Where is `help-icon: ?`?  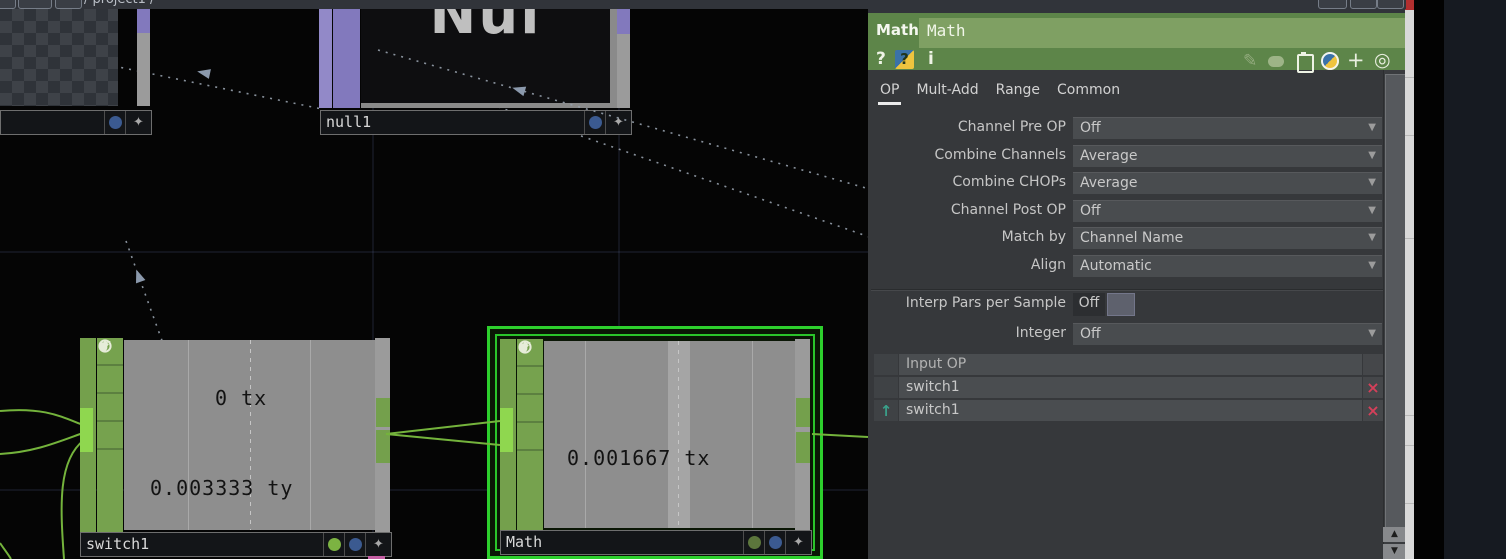
help-icon: ? is located at coordinates (881, 59).